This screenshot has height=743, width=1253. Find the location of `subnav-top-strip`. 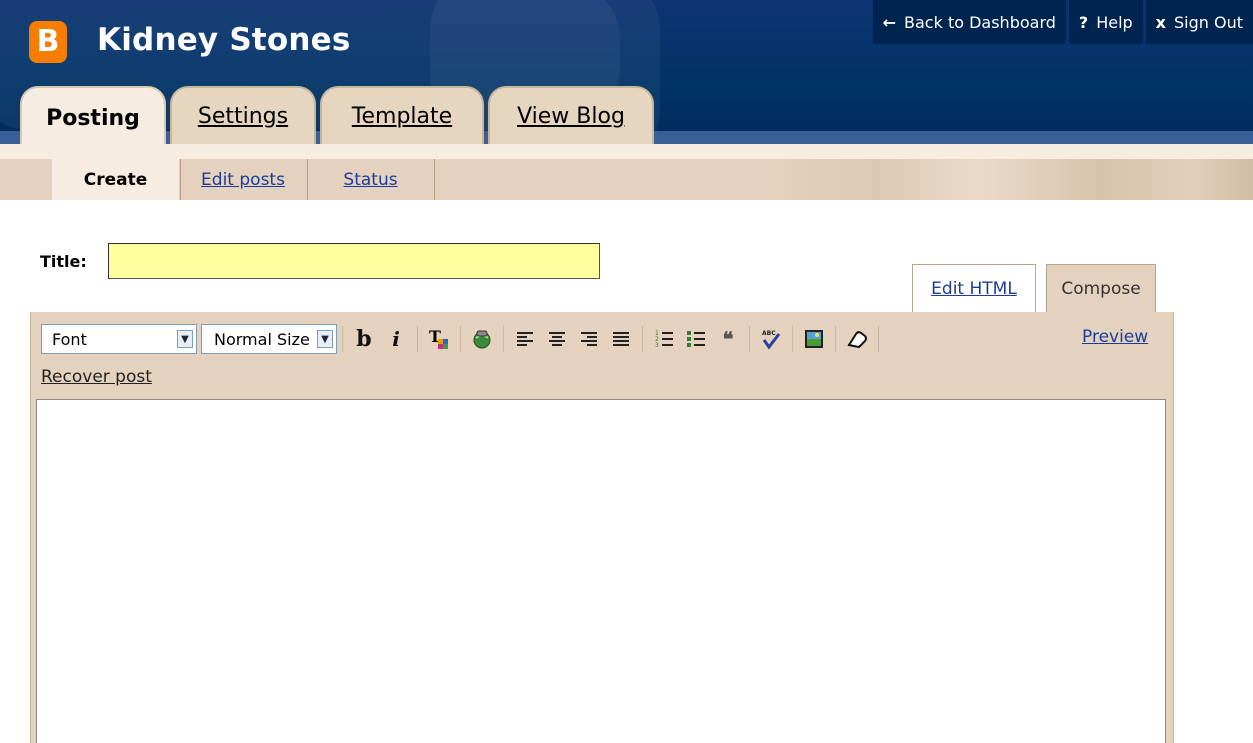

subnav-top-strip is located at coordinates (626, 151).